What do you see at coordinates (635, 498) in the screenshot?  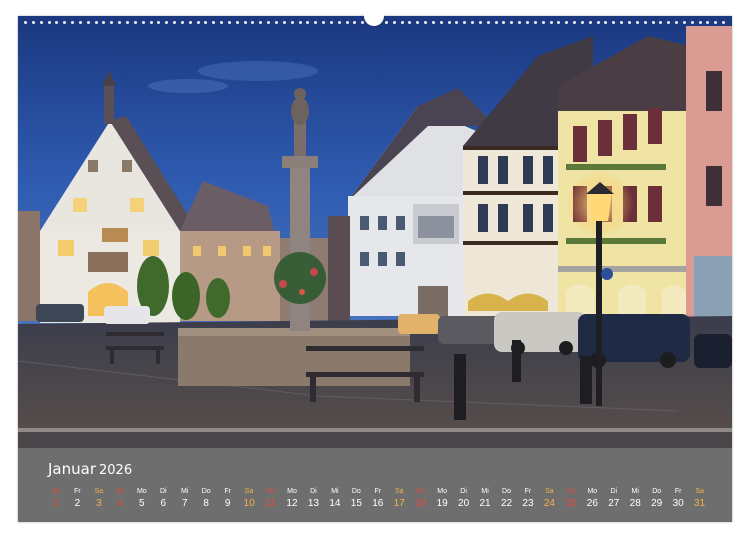 I see `day-cell: Mi 28` at bounding box center [635, 498].